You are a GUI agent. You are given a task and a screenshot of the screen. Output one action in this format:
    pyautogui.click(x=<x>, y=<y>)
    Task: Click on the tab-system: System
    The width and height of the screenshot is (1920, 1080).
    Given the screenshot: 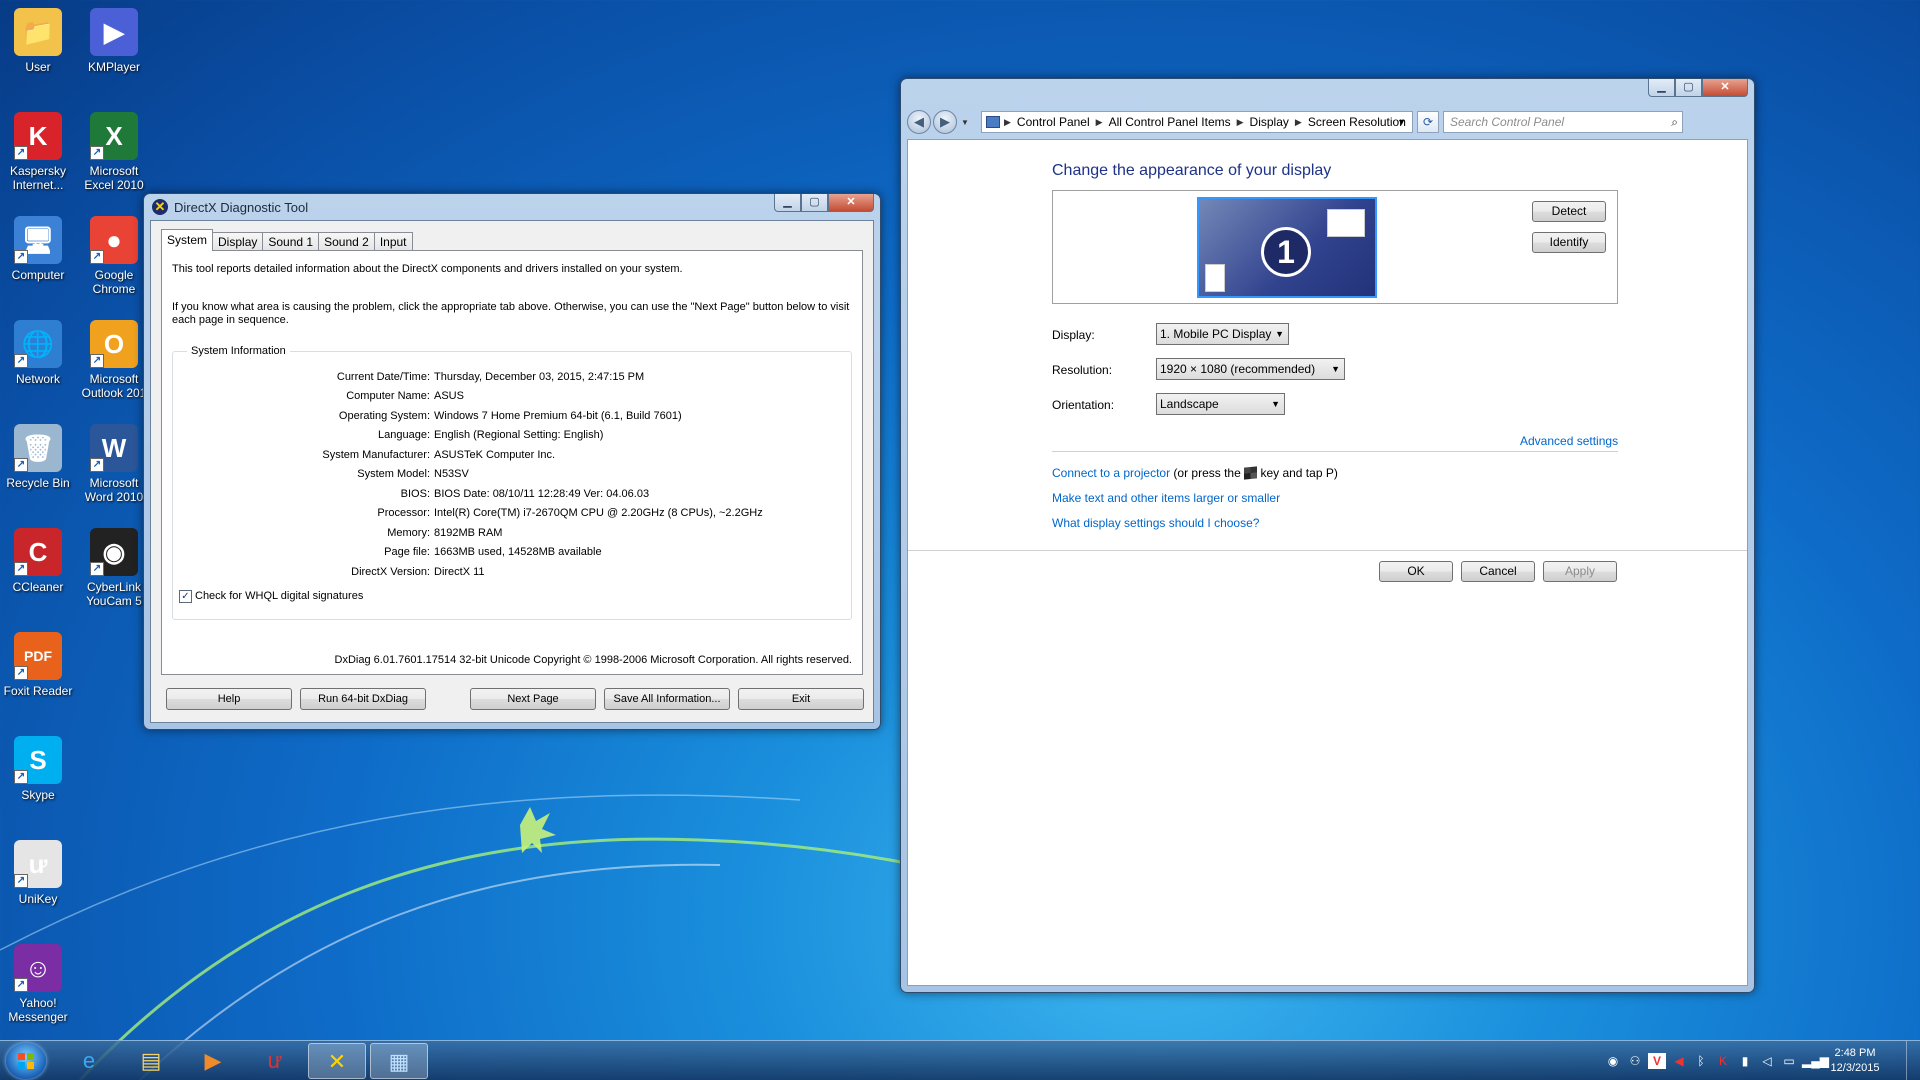 What is the action you would take?
    pyautogui.click(x=187, y=240)
    